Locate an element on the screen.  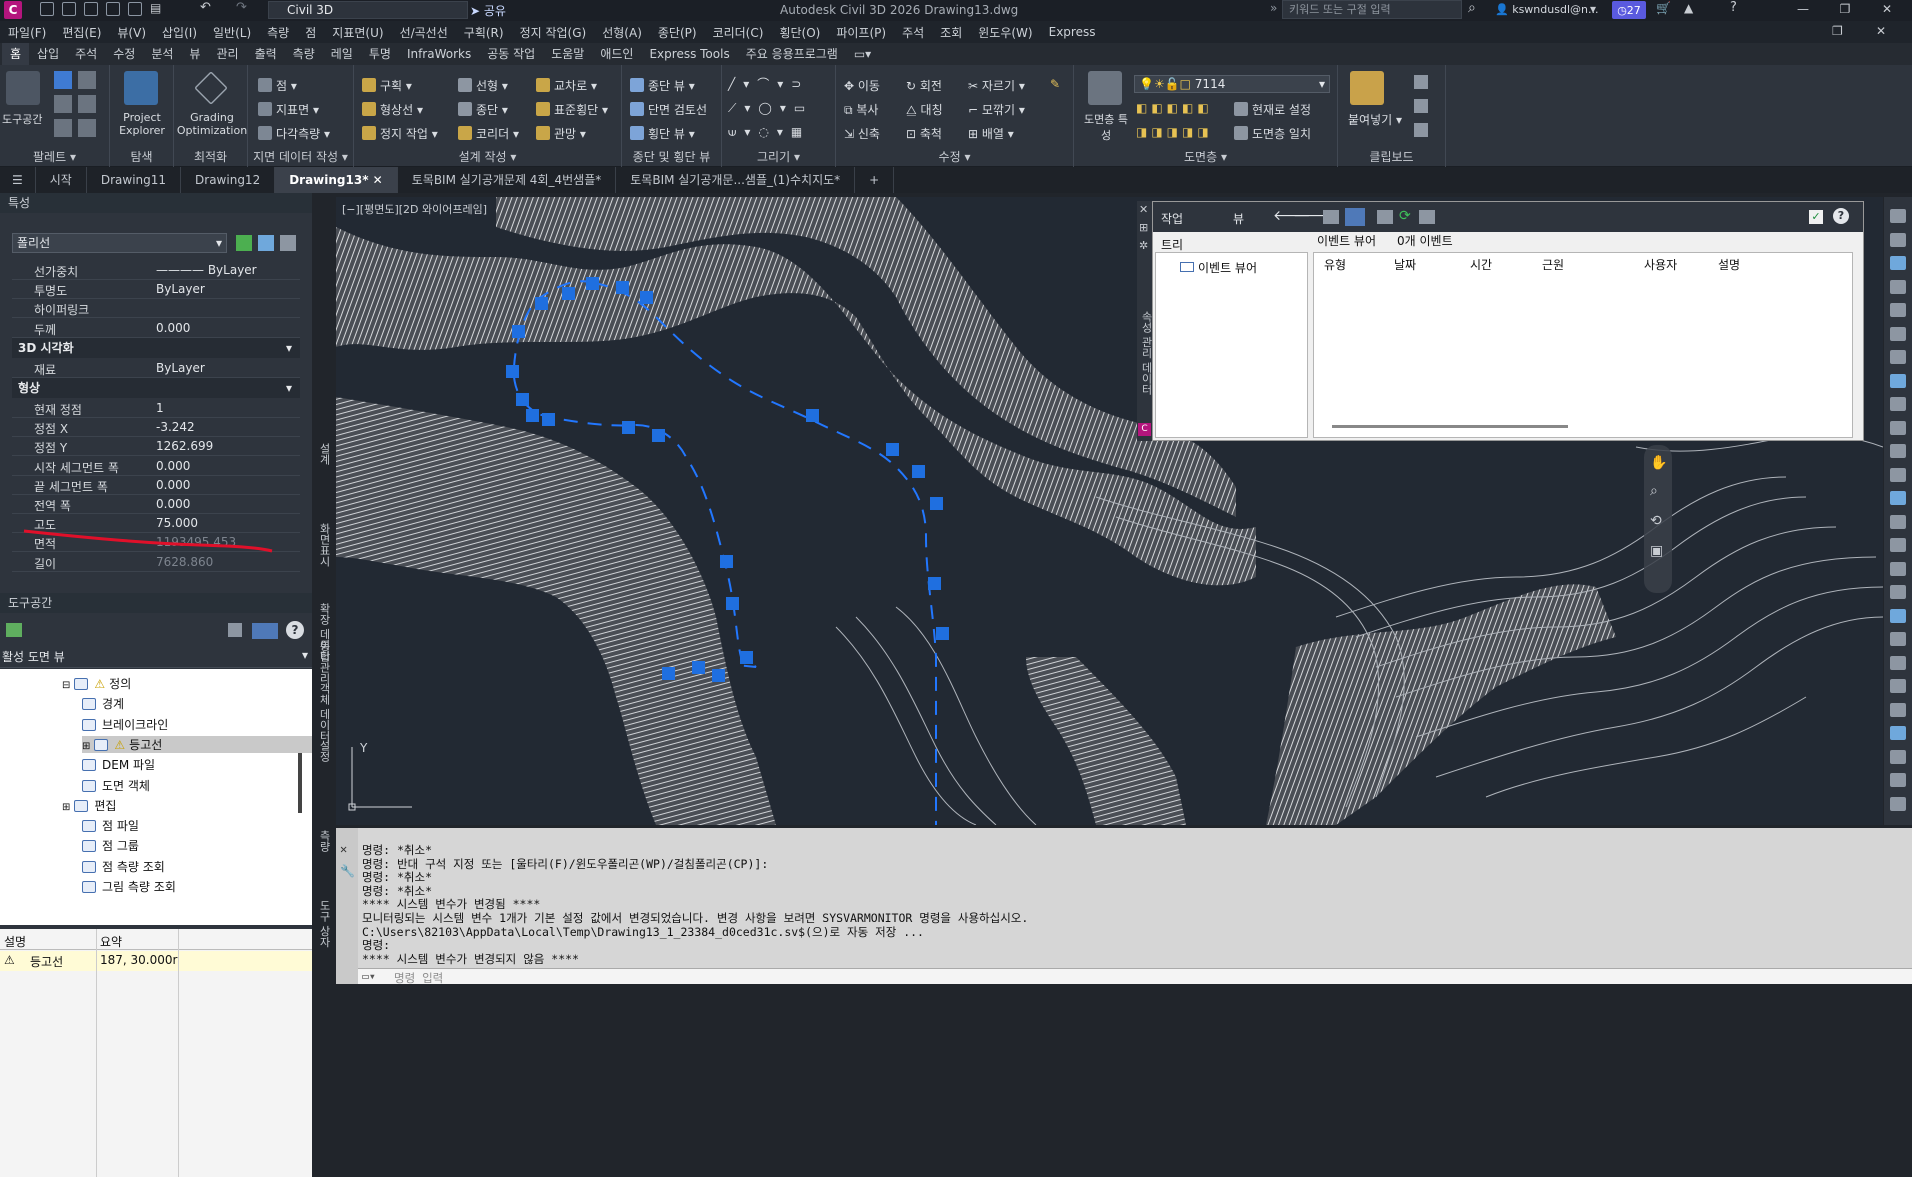
menu-item: 주석 is located at coordinates (913, 32).